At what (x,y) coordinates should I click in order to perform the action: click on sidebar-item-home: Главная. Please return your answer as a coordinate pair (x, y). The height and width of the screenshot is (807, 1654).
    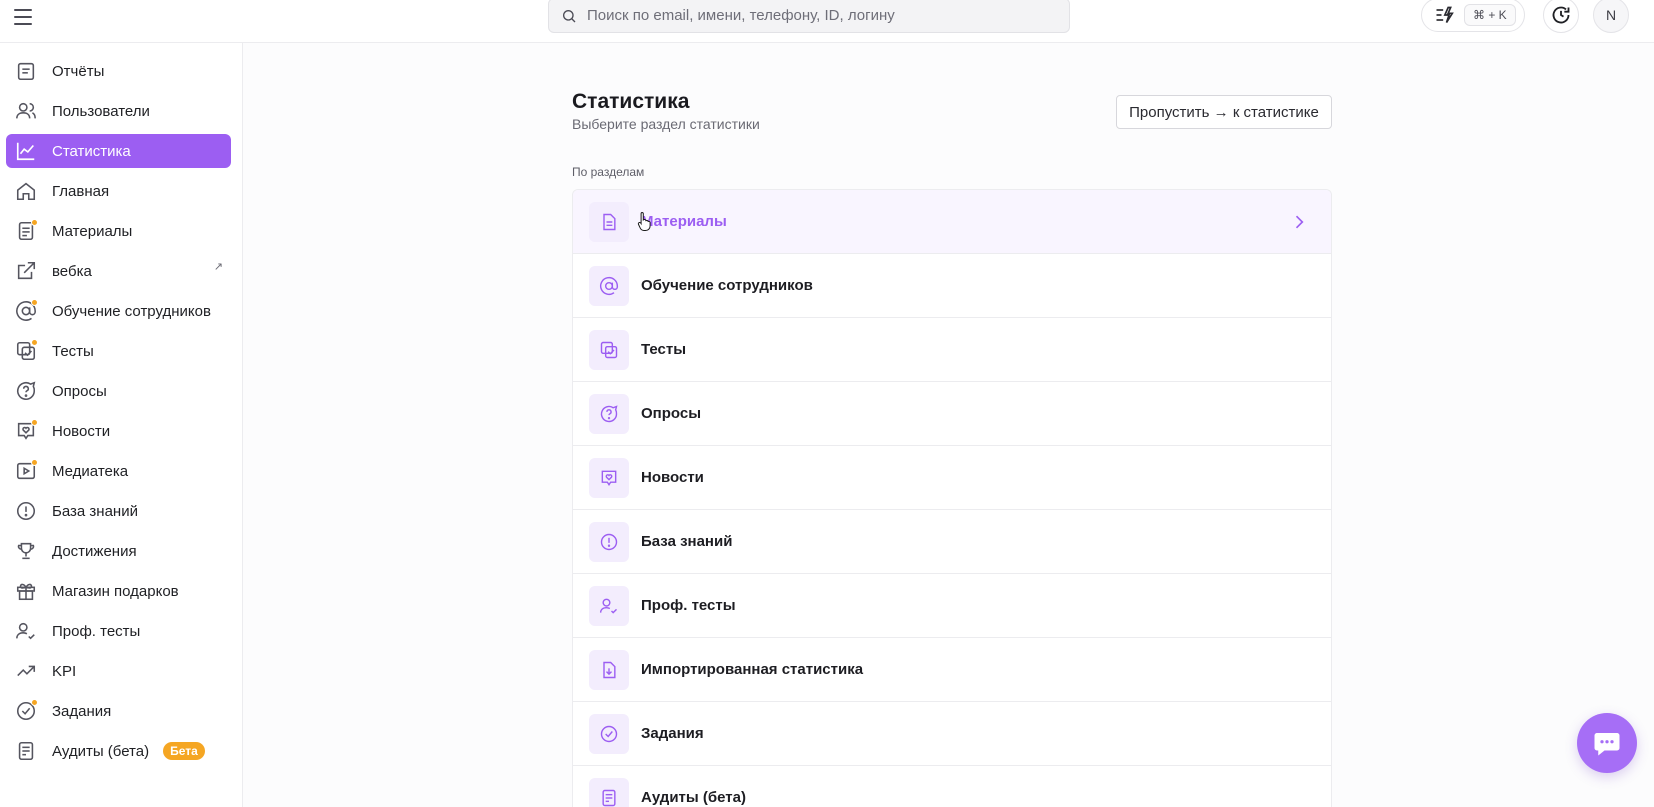
    Looking at the image, I should click on (118, 191).